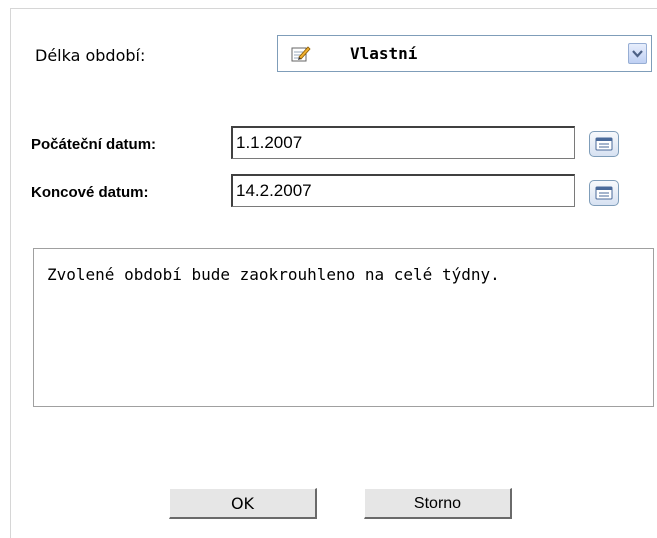  I want to click on chevron-down-icon, so click(637, 54).